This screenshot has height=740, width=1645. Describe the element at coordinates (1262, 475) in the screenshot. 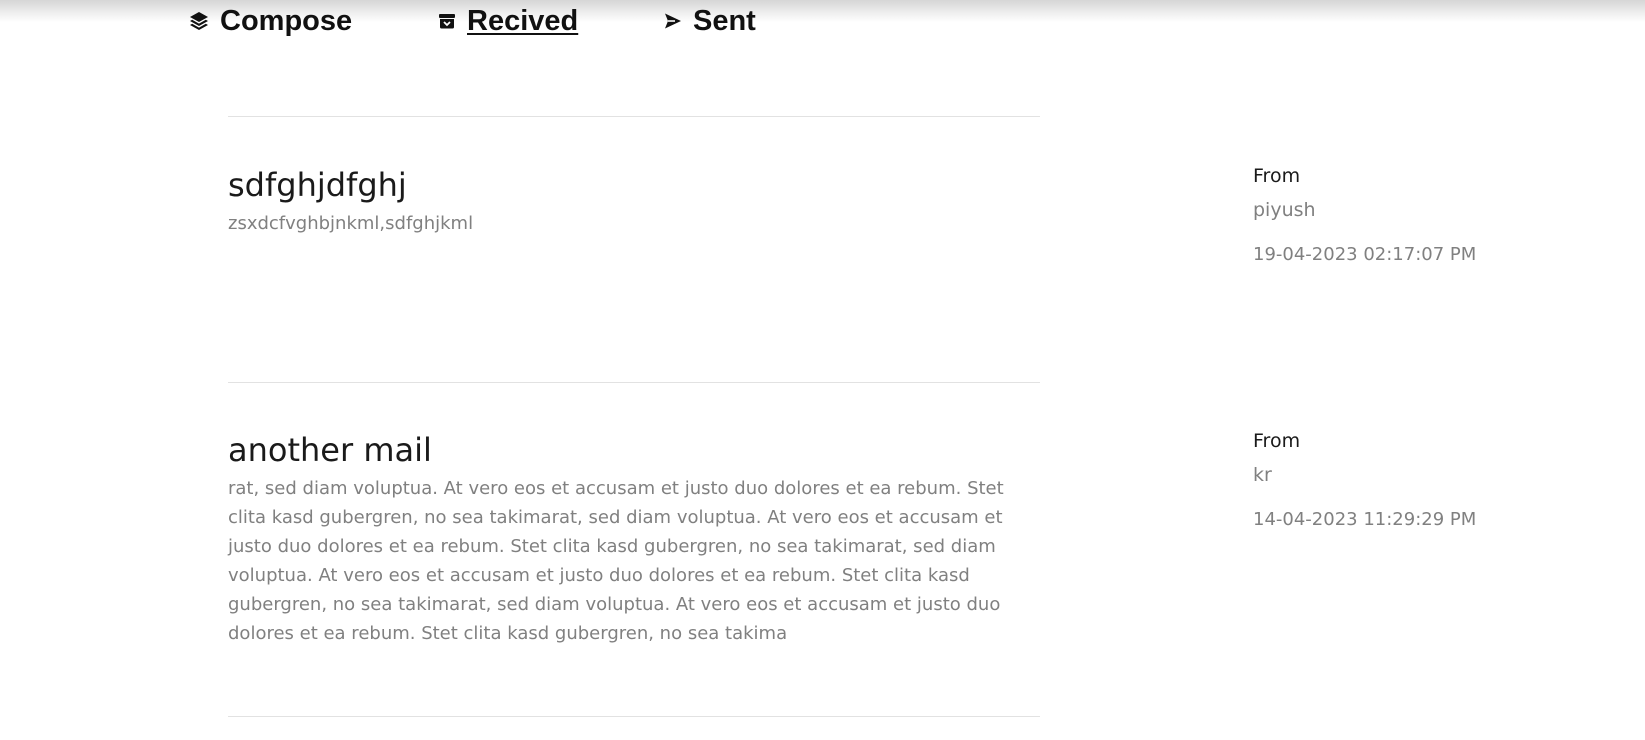

I see `sender-name: kr` at that location.